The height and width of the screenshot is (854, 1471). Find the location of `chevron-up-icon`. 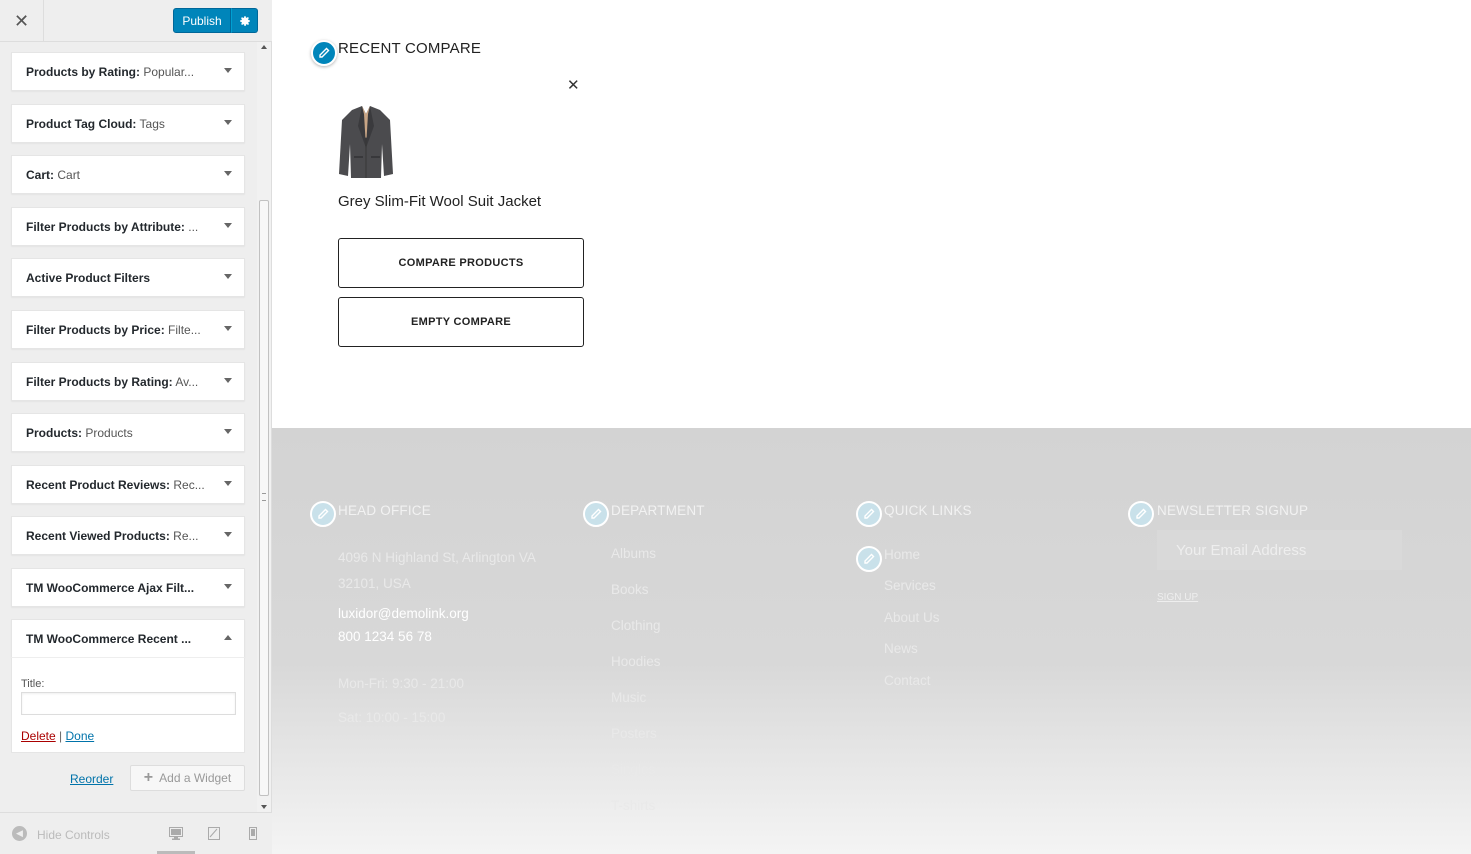

chevron-up-icon is located at coordinates (228, 637).